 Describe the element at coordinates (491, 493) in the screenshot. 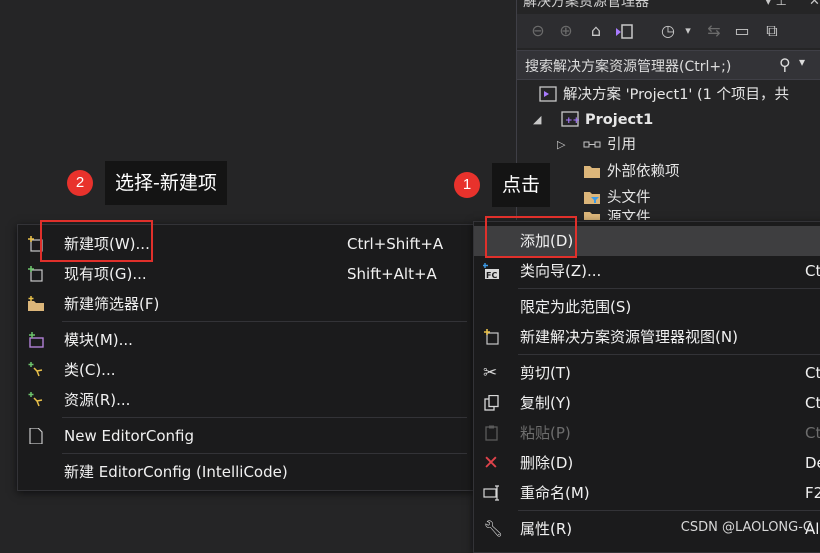

I see `rename-icon` at that location.